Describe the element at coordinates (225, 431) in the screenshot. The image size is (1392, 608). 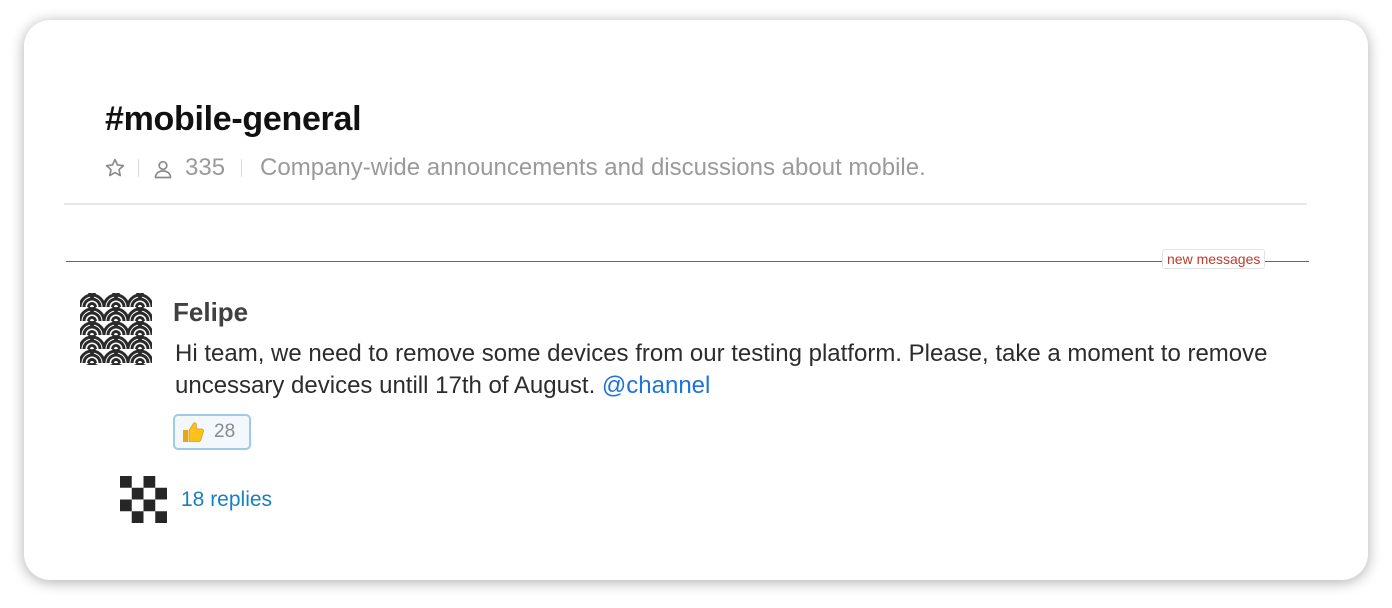
I see `reaction-count: 28` at that location.